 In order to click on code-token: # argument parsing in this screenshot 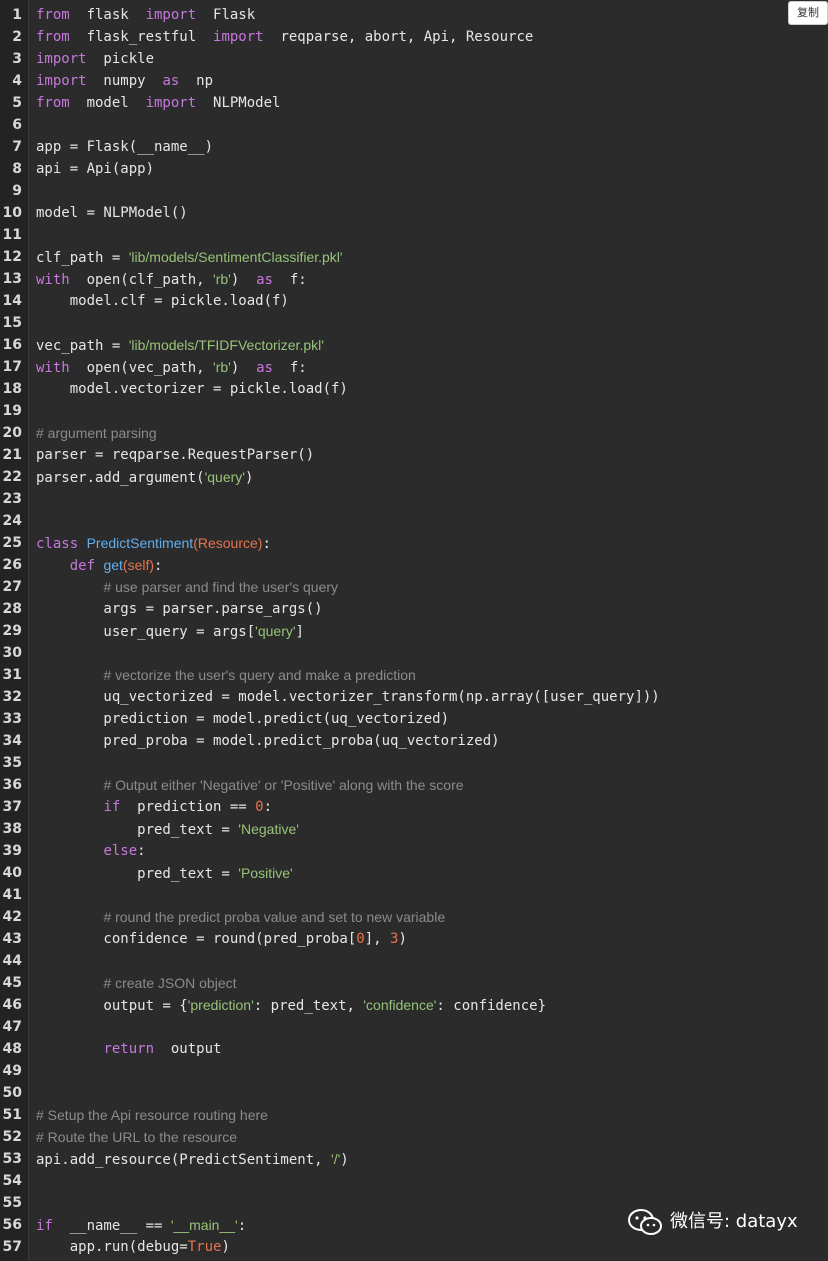, I will do `click(96, 433)`.